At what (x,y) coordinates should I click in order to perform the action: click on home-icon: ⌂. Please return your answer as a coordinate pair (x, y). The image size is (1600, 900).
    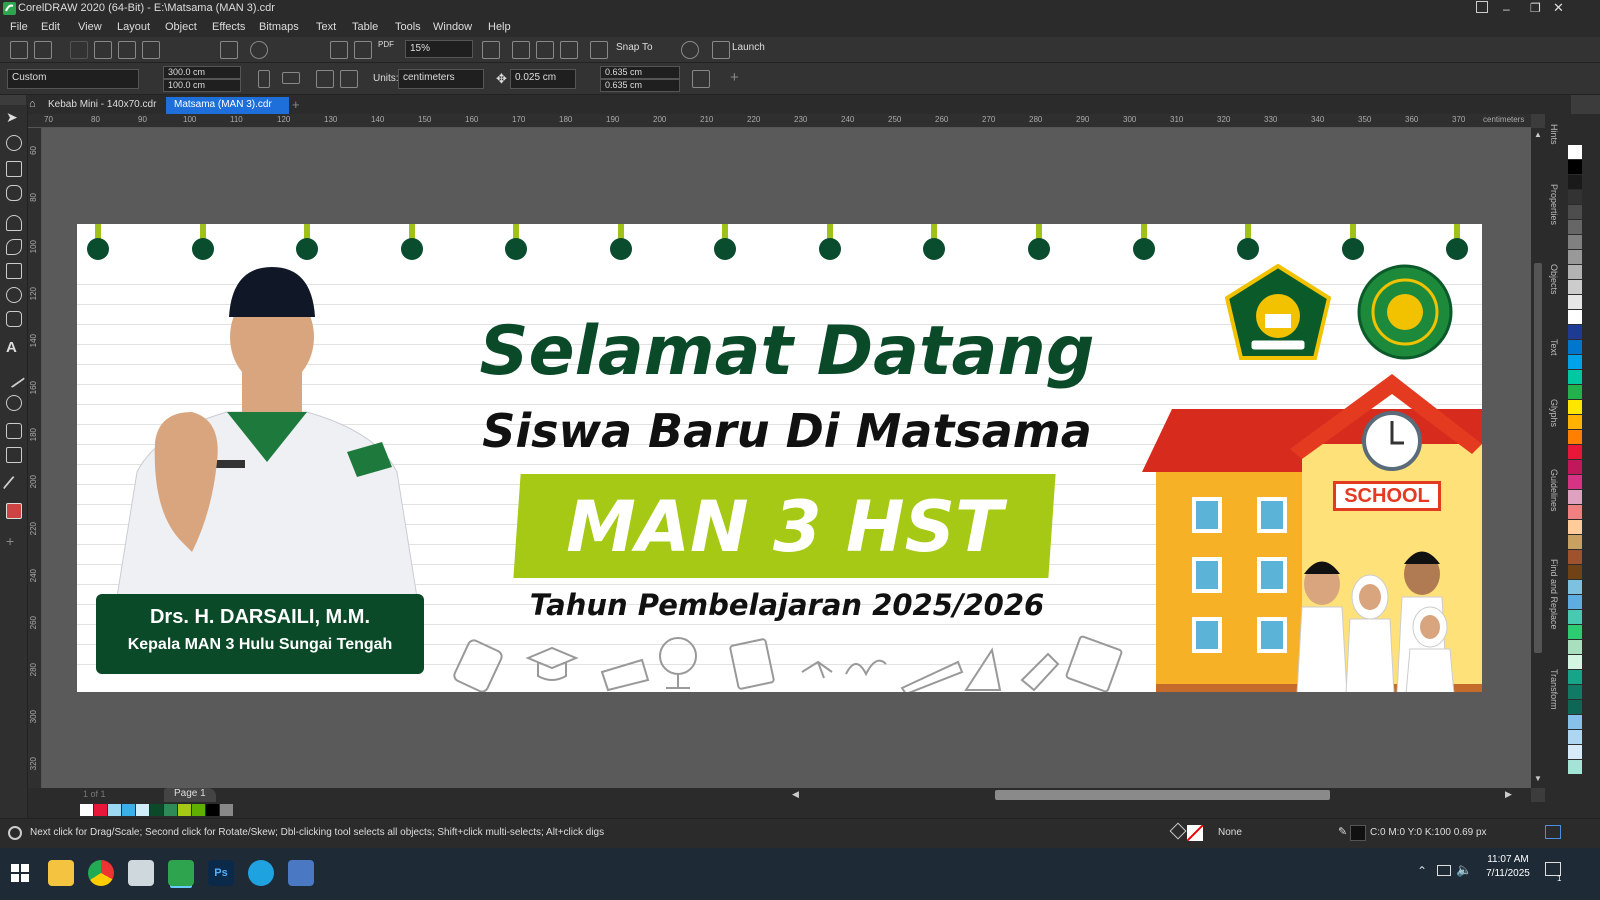
    Looking at the image, I should click on (32, 104).